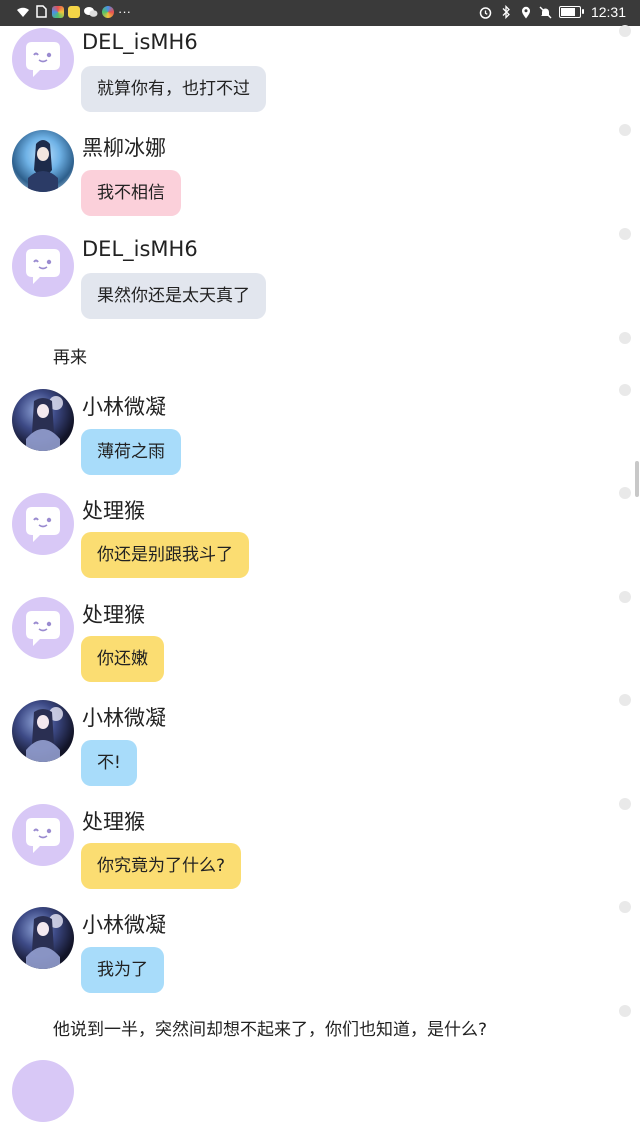 The width and height of the screenshot is (640, 1122). What do you see at coordinates (300, 748) in the screenshot?
I see `chat-message: 小林微凝 不!` at bounding box center [300, 748].